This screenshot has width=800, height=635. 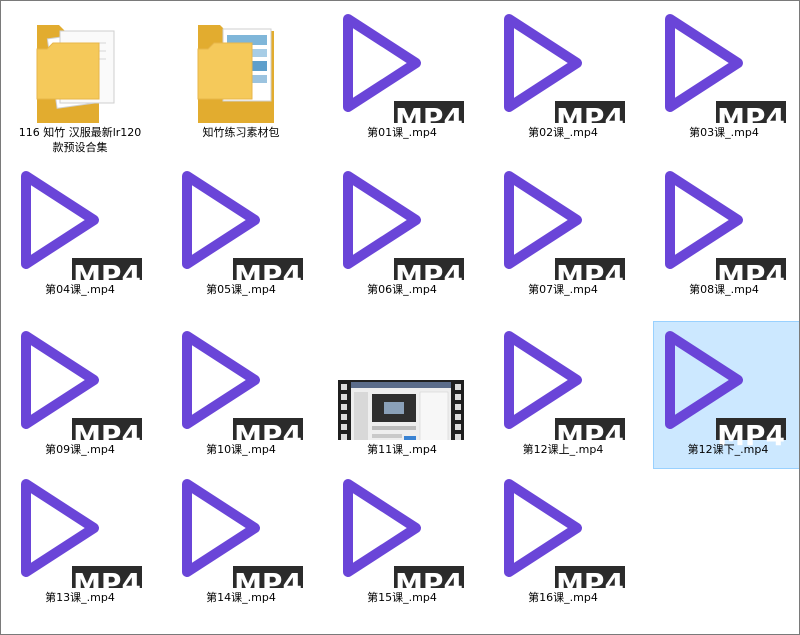 I want to click on file-item-video-04: MP4 第04课_.mp4, so click(x=80, y=235).